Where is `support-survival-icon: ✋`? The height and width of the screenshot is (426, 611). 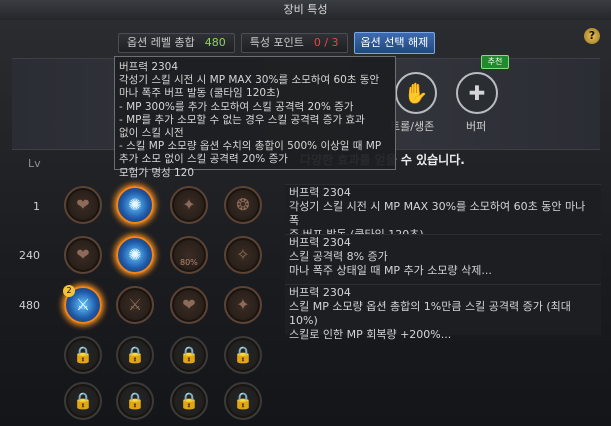 support-survival-icon: ✋ is located at coordinates (416, 93).